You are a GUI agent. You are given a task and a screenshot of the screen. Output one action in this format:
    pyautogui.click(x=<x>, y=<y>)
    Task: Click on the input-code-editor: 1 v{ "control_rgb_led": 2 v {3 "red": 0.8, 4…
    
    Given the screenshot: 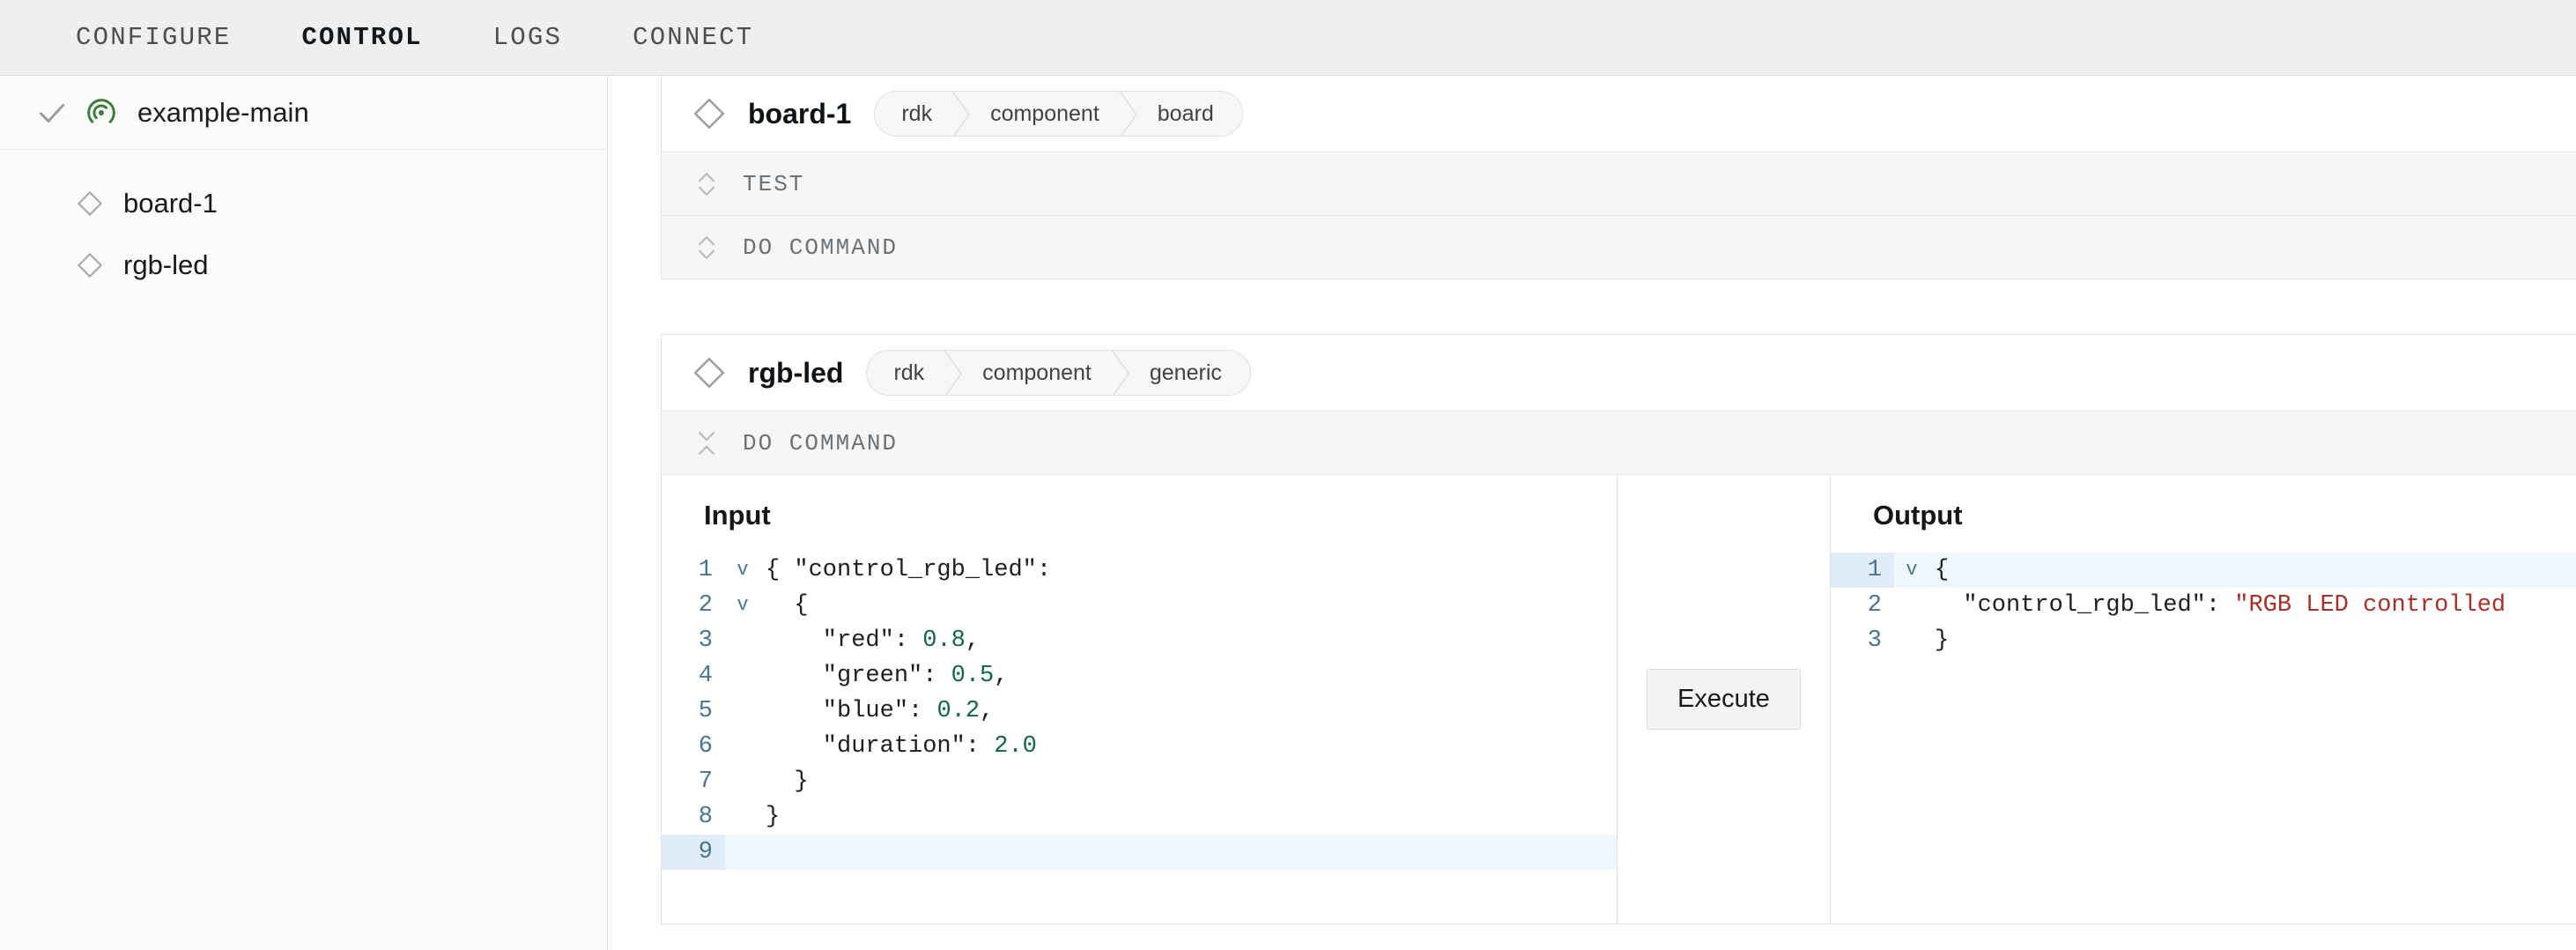 What is the action you would take?
    pyautogui.click(x=1140, y=712)
    